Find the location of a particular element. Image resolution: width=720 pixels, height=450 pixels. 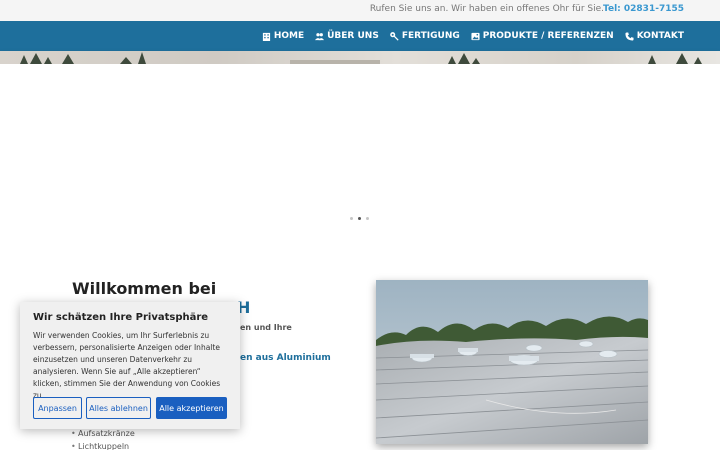

slider-dots is located at coordinates (359, 218).